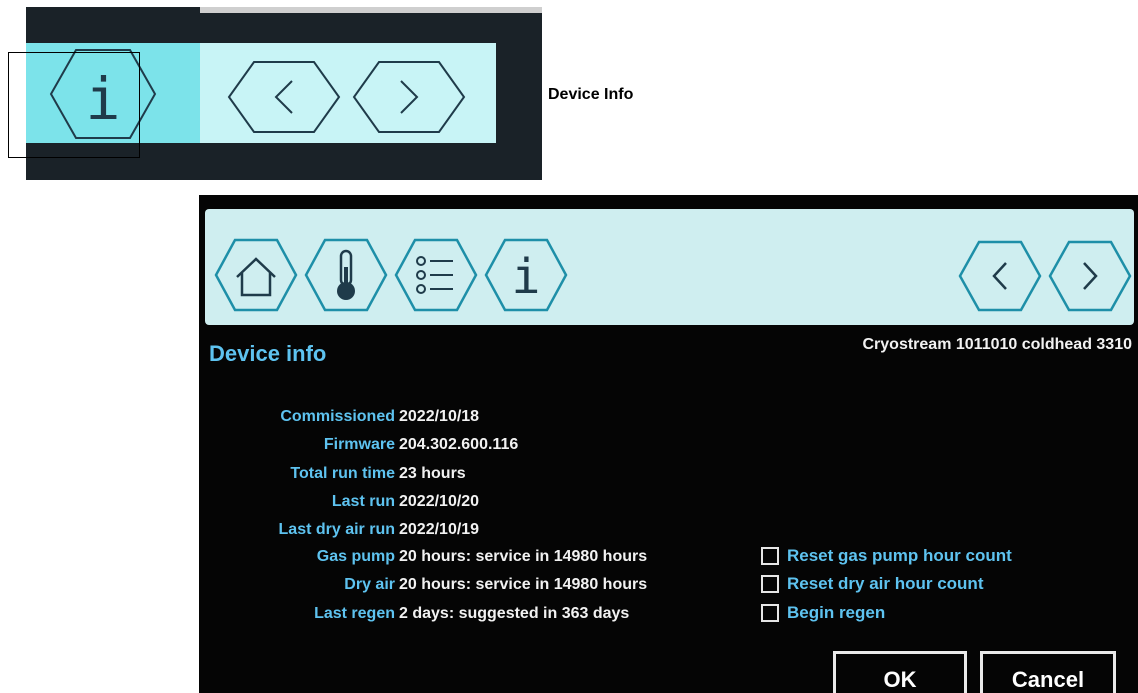 The width and height of the screenshot is (1138, 693). I want to click on info-row-firmware: Firmware 204.302.600.116, so click(479, 447).